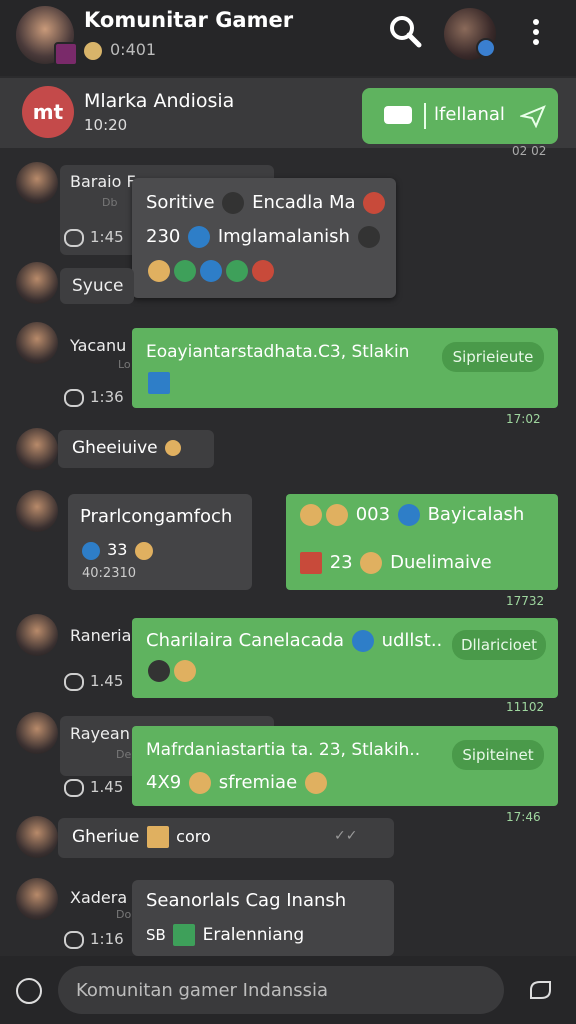 The height and width of the screenshot is (1024, 576). I want to click on popup-line-label-b: Imglamalanish, so click(283, 236).